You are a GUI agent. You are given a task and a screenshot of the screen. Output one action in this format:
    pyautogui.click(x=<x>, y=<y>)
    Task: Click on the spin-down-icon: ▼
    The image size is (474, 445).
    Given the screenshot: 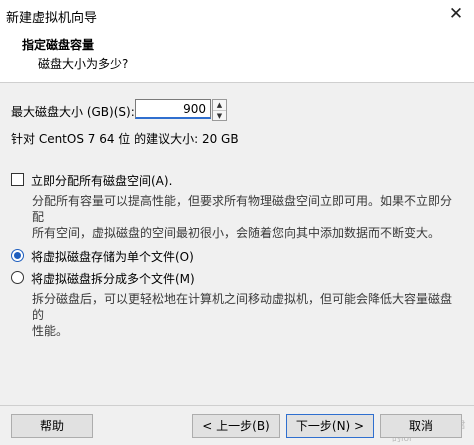 What is the action you would take?
    pyautogui.click(x=219, y=116)
    